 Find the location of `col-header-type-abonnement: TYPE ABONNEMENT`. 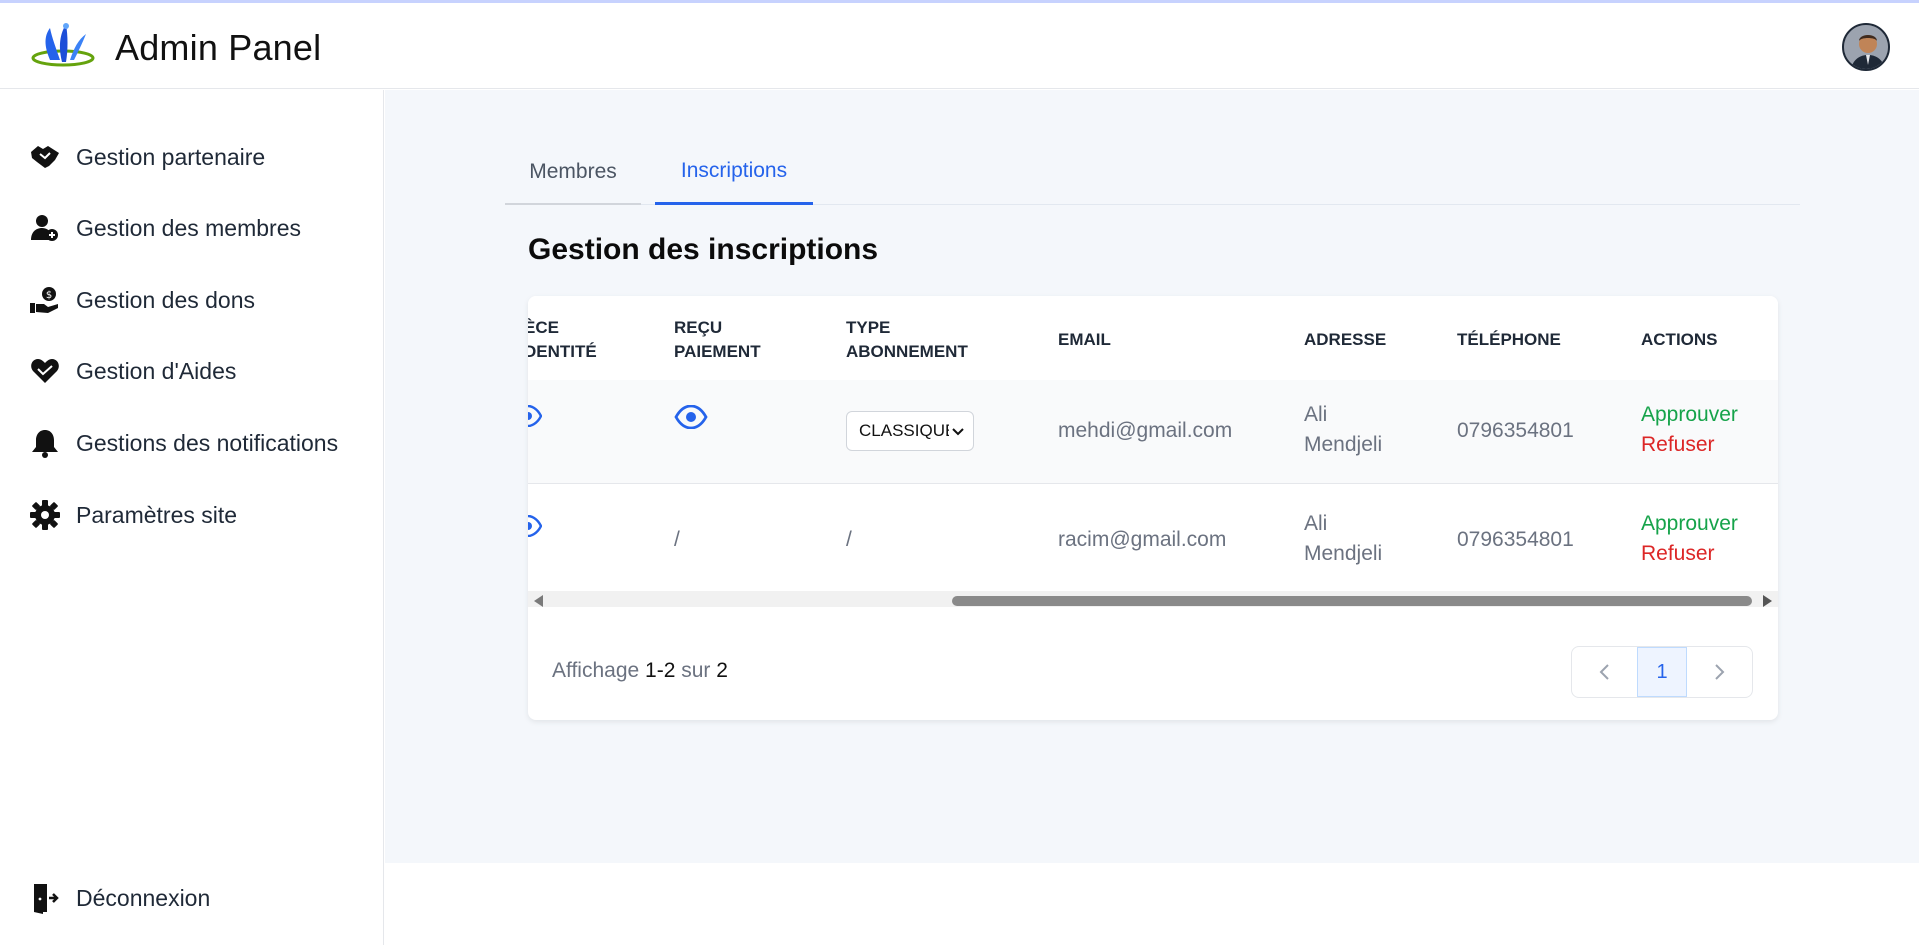

col-header-type-abonnement: TYPE ABONNEMENT is located at coordinates (907, 339).